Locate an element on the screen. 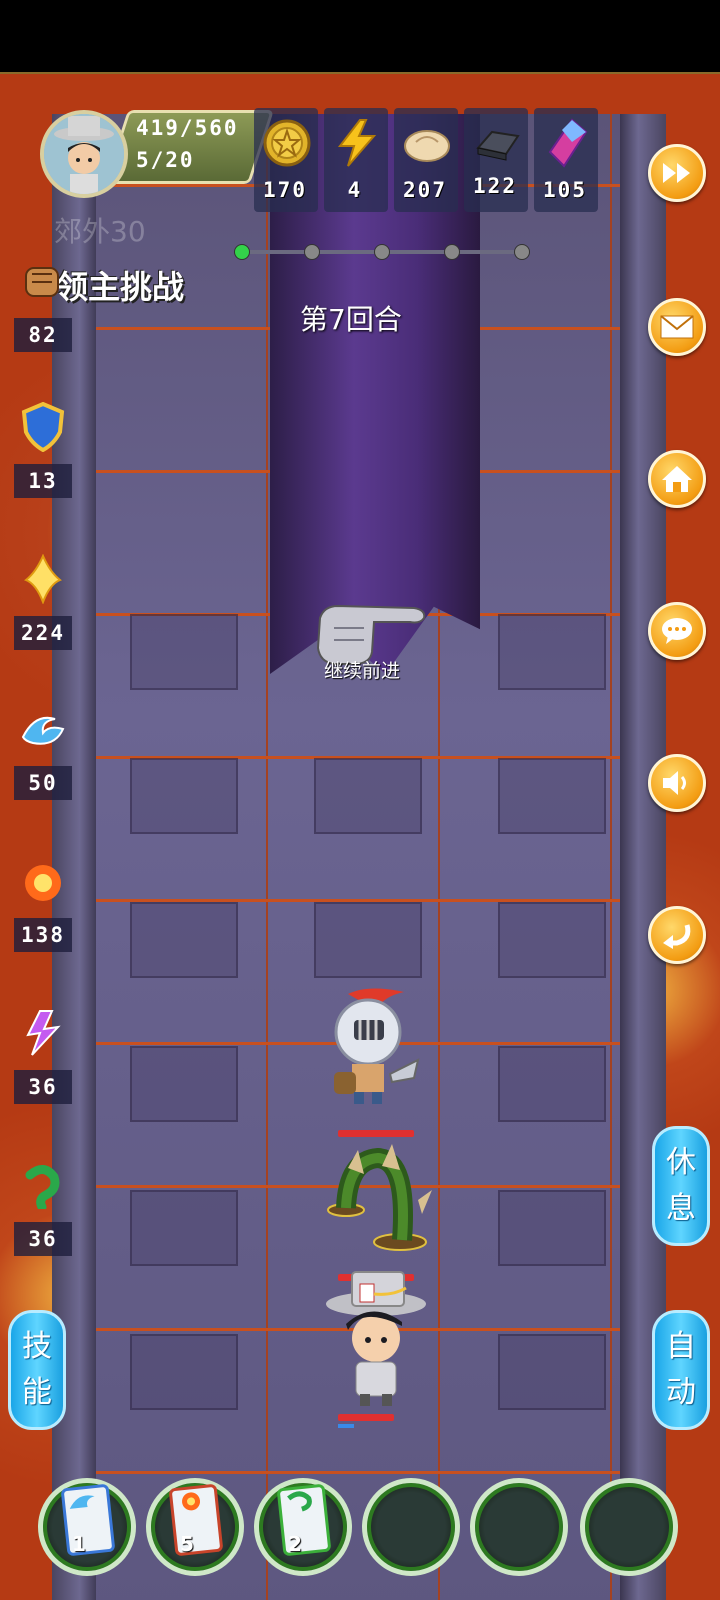  thorn-vine-obstacle-icon is located at coordinates (376, 1200).